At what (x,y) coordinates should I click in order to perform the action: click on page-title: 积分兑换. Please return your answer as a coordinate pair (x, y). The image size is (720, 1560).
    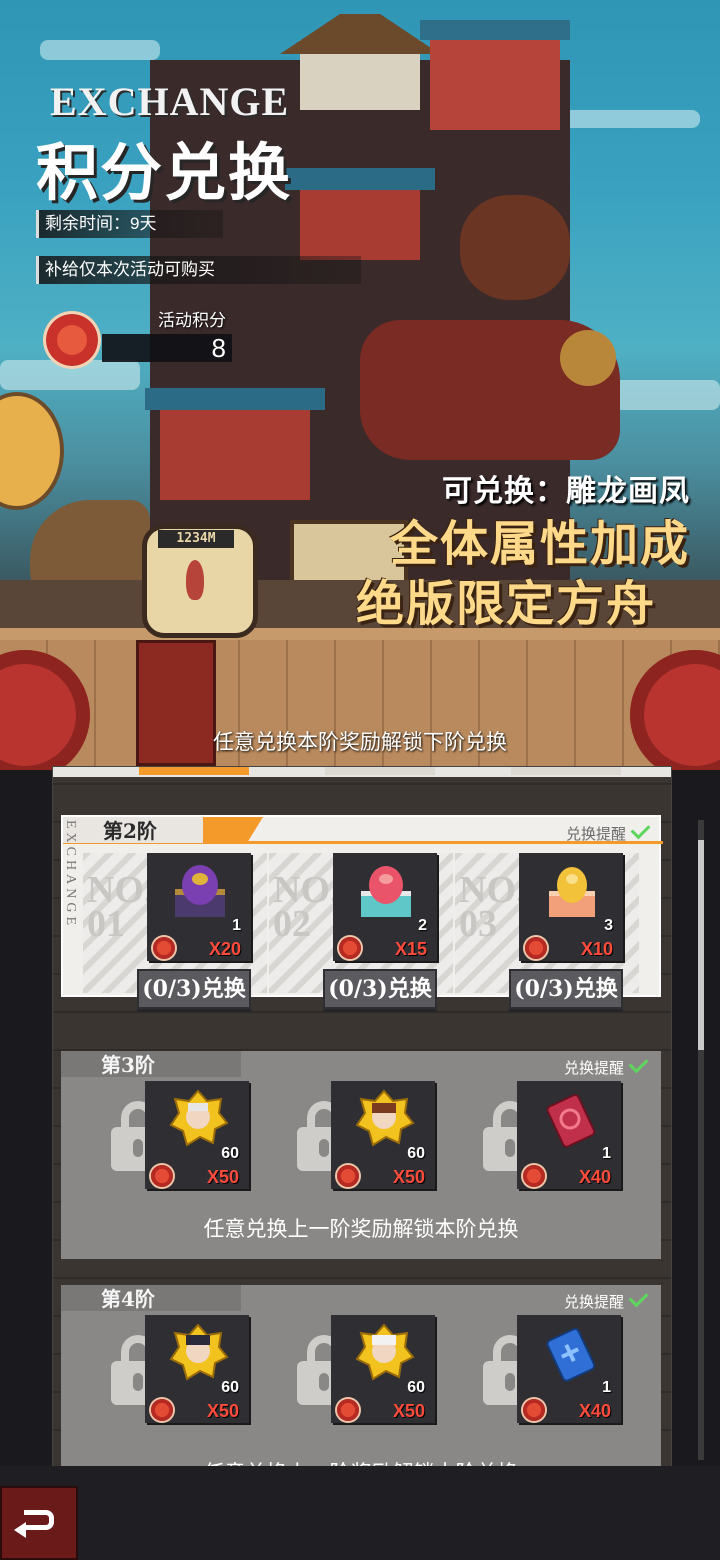
    Looking at the image, I should click on (164, 172).